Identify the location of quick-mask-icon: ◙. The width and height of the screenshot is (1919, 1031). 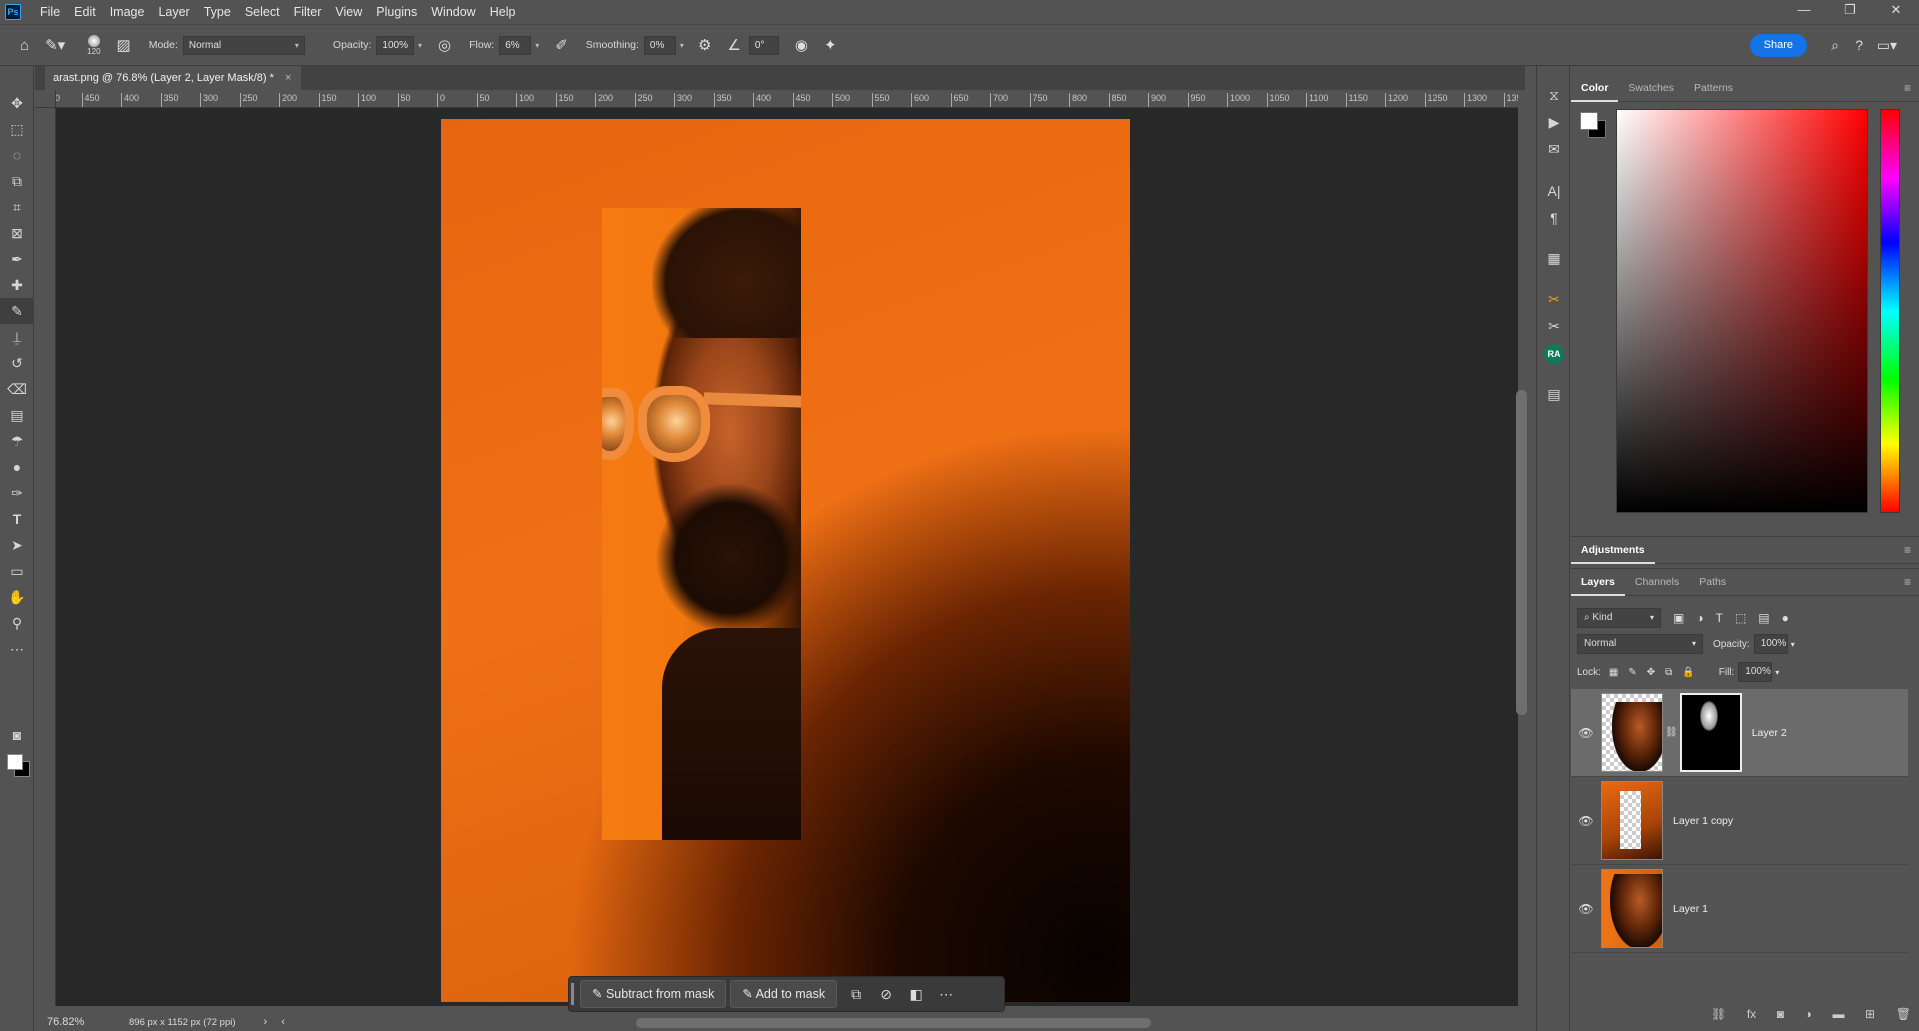
(17, 735).